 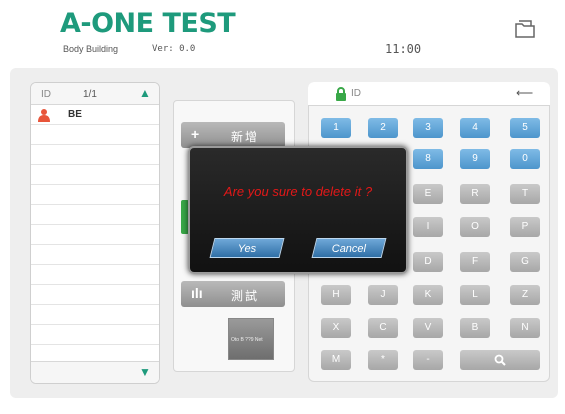 What do you see at coordinates (148, 23) in the screenshot?
I see `brand-title: A-ONE TEST` at bounding box center [148, 23].